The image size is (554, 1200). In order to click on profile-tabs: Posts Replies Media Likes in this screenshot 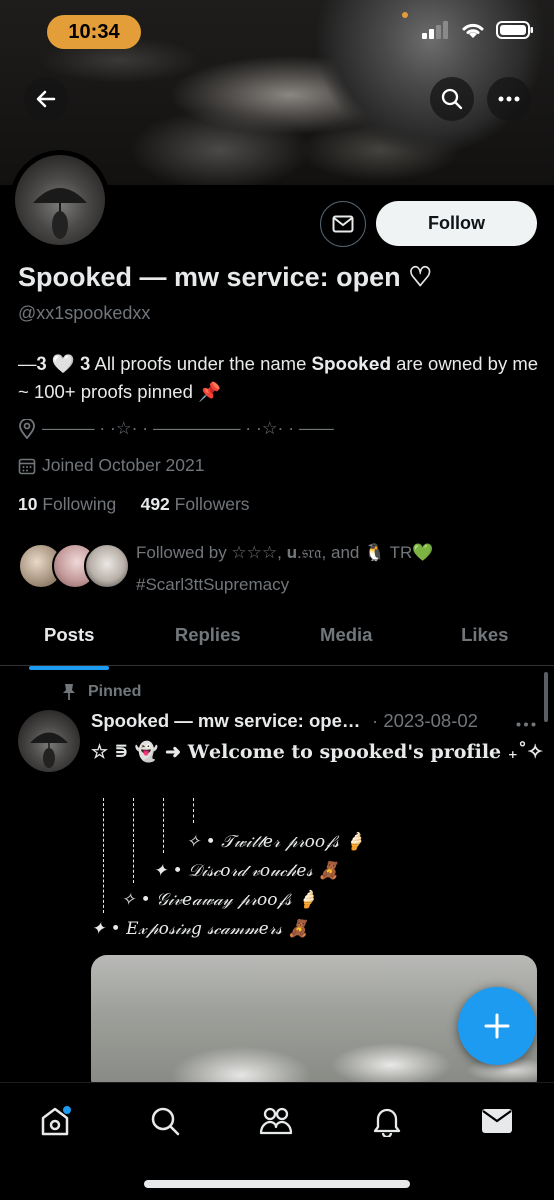, I will do `click(277, 638)`.